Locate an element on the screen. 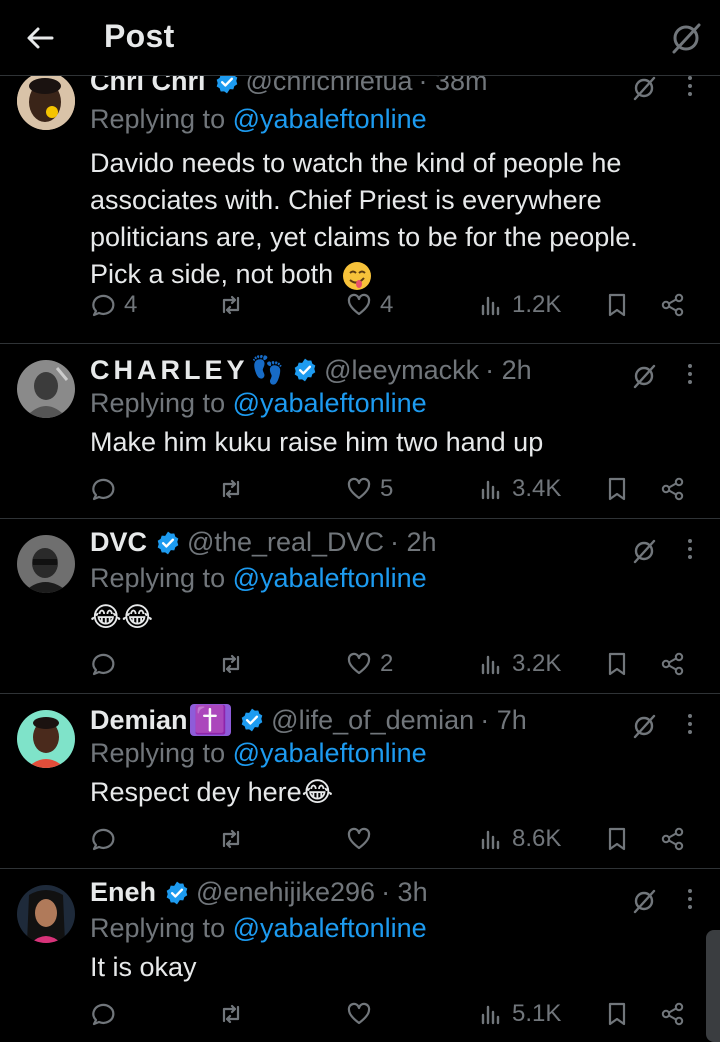 The height and width of the screenshot is (1042, 720). handle: @leeymackk is located at coordinates (401, 370).